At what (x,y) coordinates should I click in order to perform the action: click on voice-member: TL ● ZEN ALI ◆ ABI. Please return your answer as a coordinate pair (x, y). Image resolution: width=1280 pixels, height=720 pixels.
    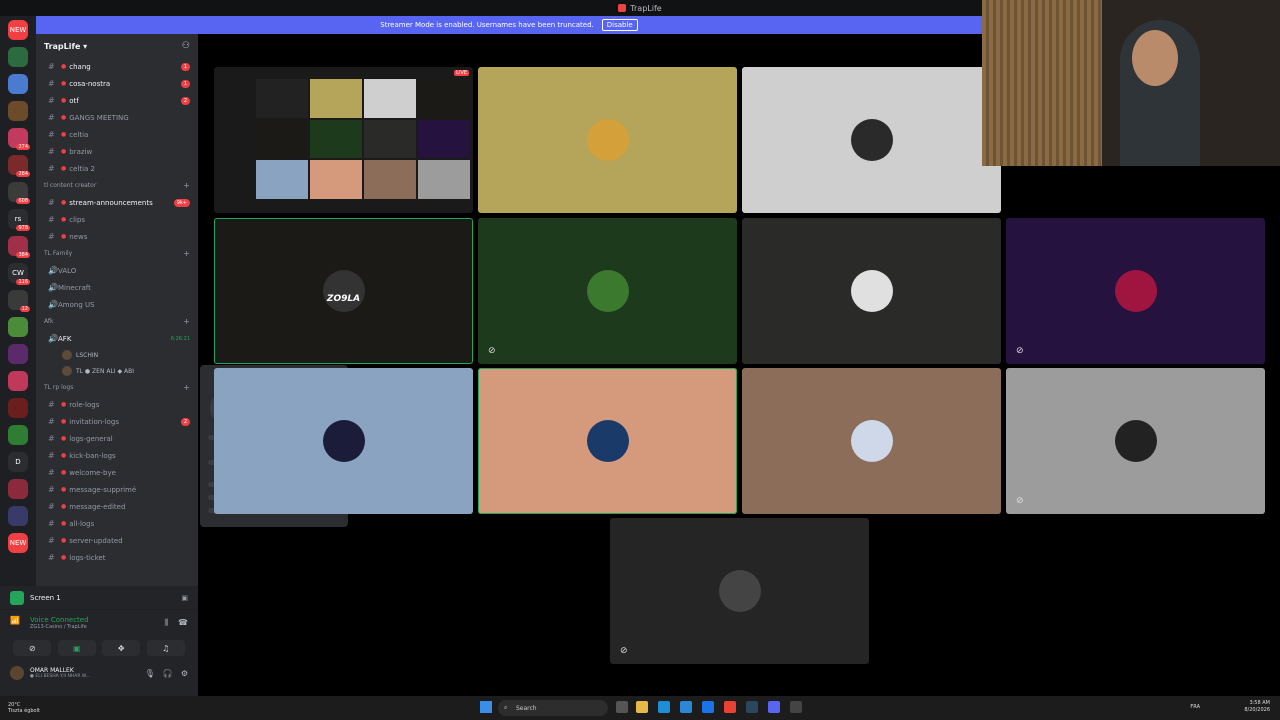
    Looking at the image, I should click on (117, 371).